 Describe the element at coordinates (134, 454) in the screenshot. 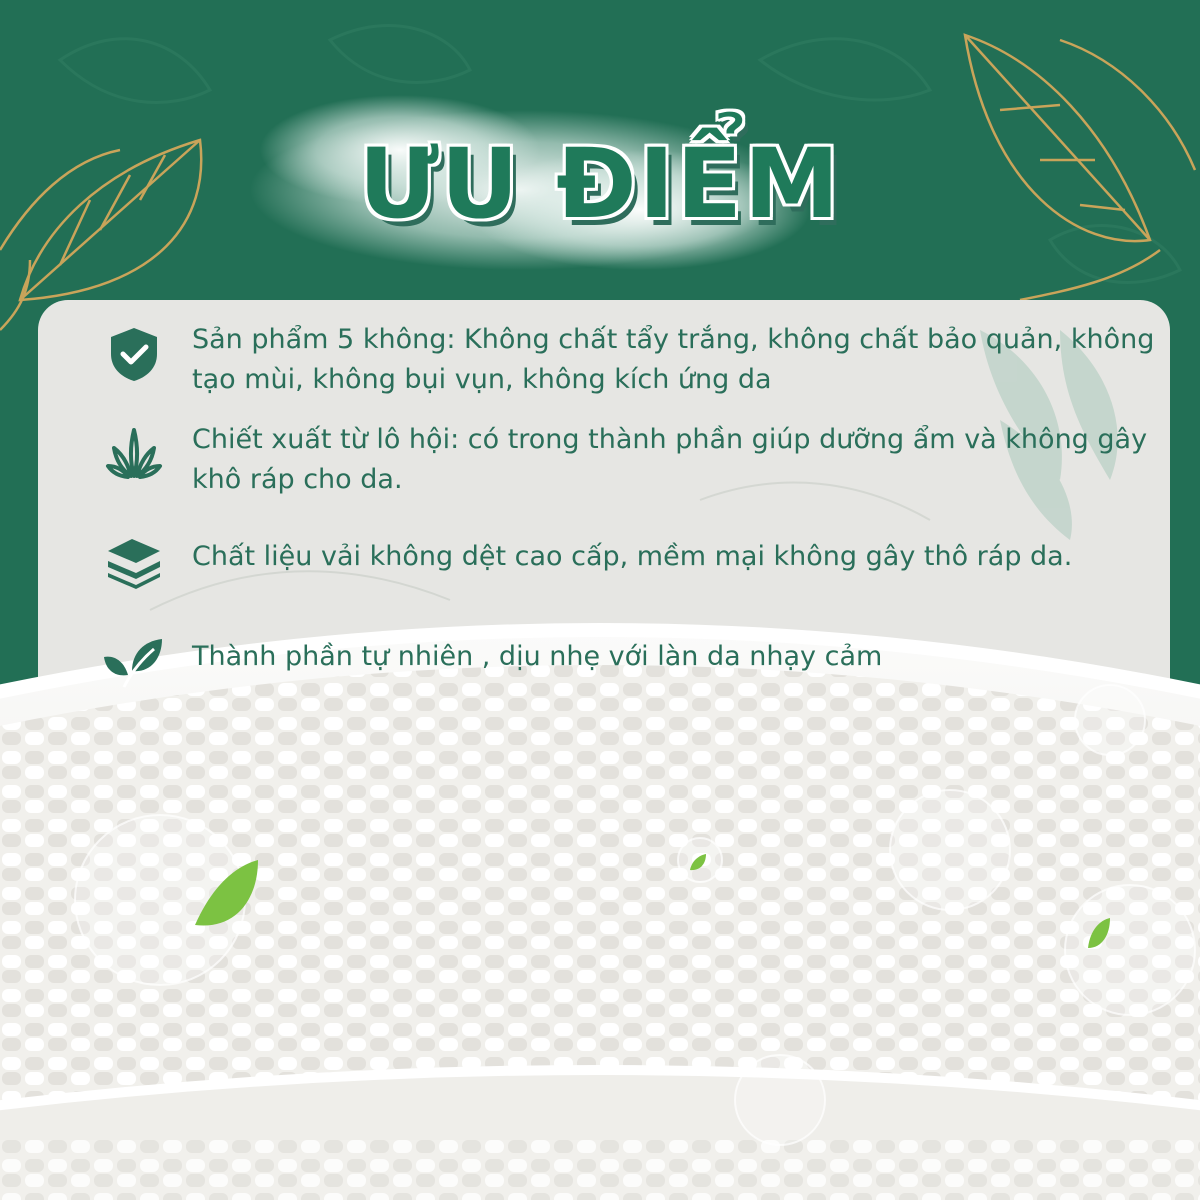

I see `aloe-icon` at that location.